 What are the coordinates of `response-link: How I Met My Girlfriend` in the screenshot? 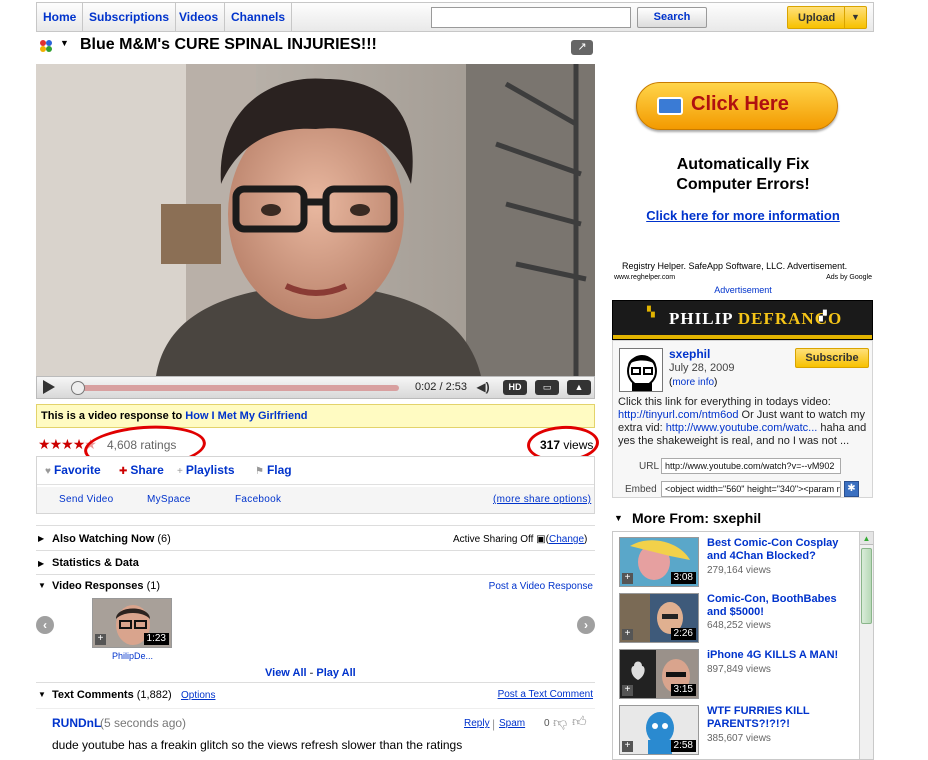 It's located at (246, 416).